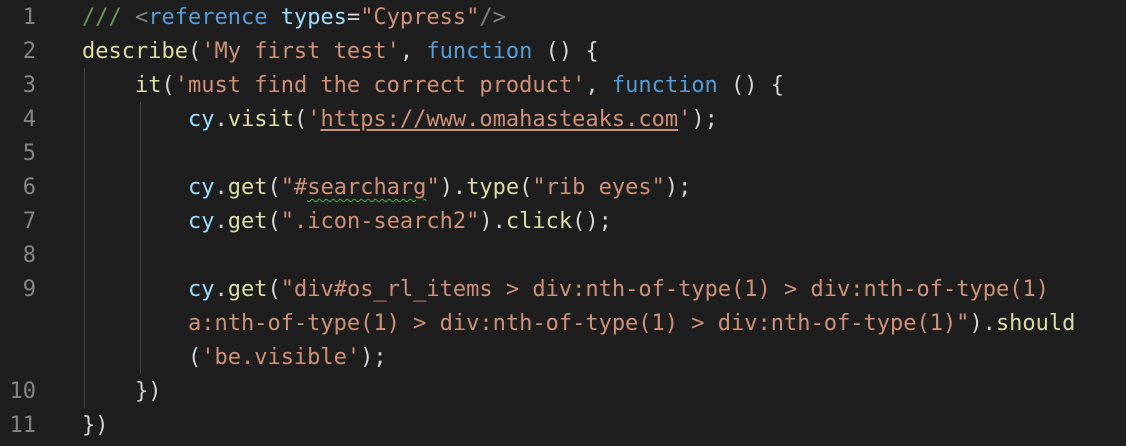 This screenshot has height=446, width=1126. What do you see at coordinates (29, 119) in the screenshot?
I see `line-number: 4` at bounding box center [29, 119].